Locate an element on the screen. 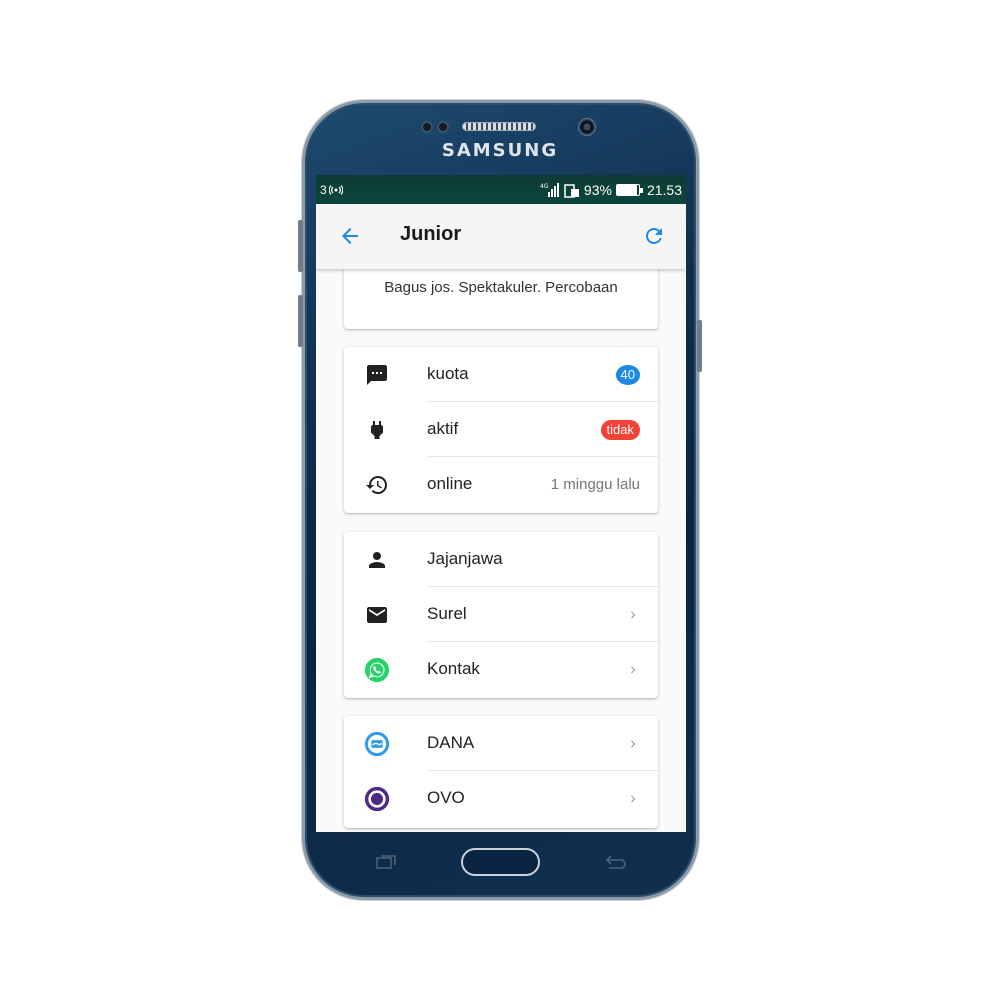  list-item-kuota: kuota 40 is located at coordinates (501, 374).